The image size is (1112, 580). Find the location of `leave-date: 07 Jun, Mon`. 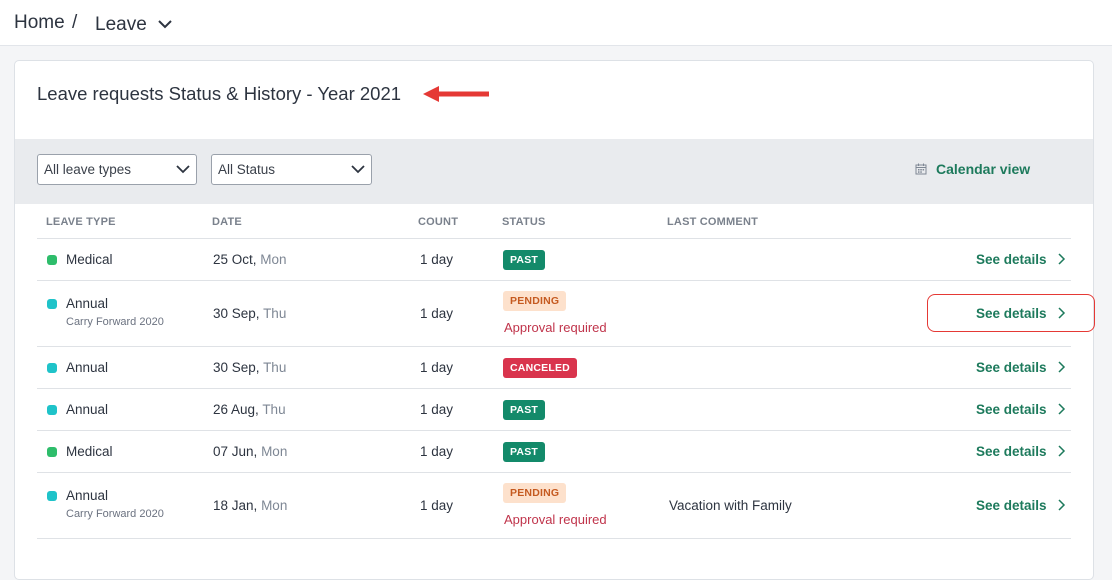

leave-date: 07 Jun, Mon is located at coordinates (250, 451).